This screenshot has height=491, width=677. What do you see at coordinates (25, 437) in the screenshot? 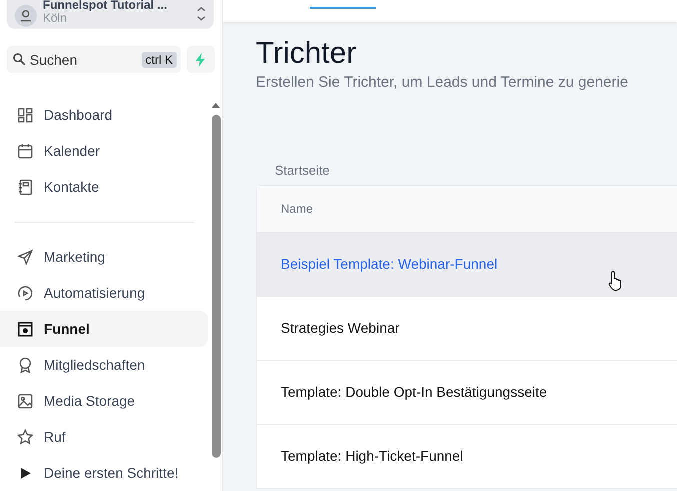
I see `star-icon` at bounding box center [25, 437].